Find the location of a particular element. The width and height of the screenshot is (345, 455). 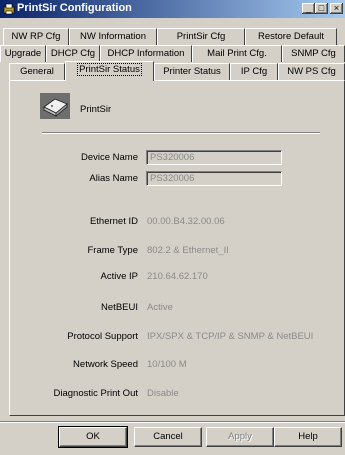

ethernet-id-value: 00.00.B4.32.00.06 is located at coordinates (186, 221).